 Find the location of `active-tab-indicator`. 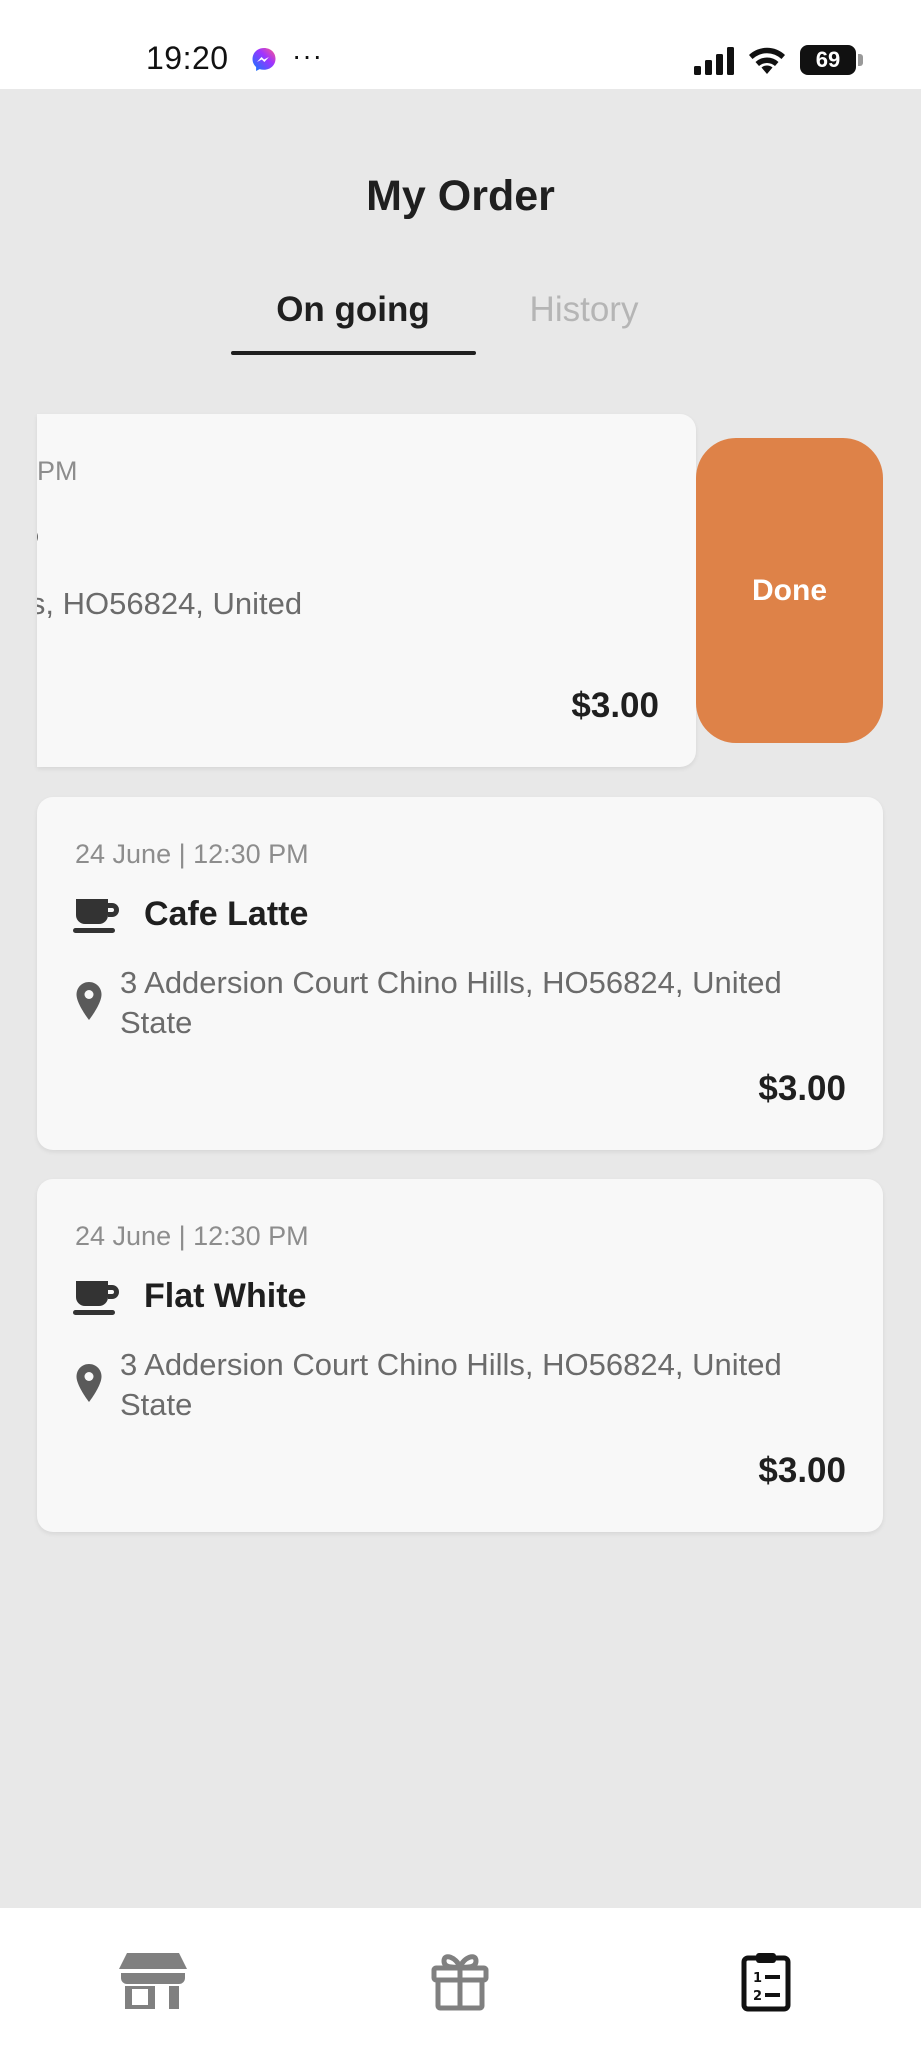

active-tab-indicator is located at coordinates (353, 353).